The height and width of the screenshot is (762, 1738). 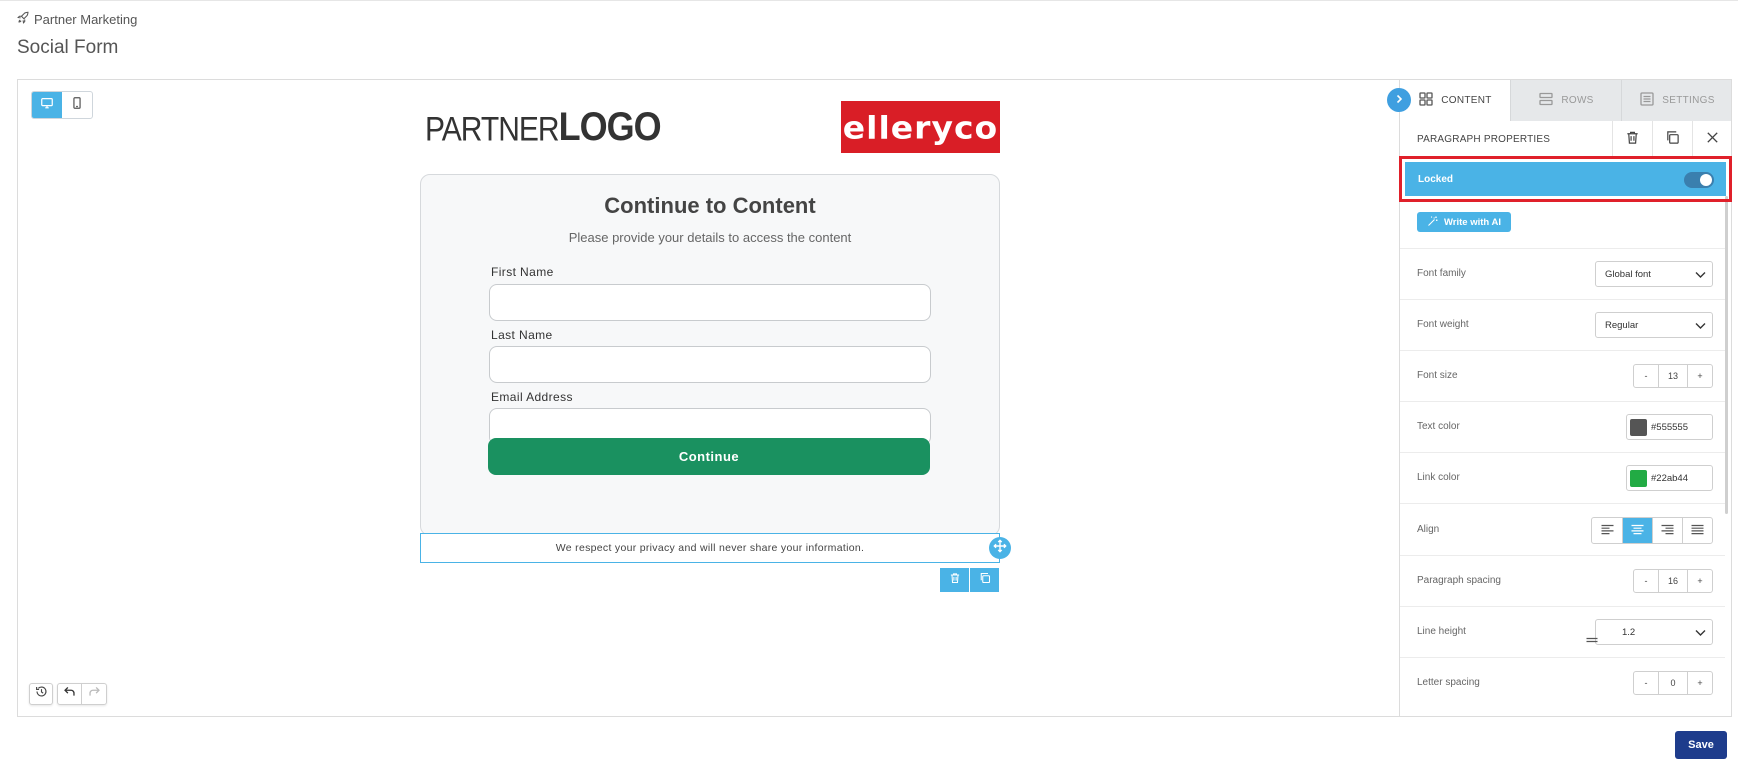 I want to click on locked-row: Locked, so click(x=1565, y=179).